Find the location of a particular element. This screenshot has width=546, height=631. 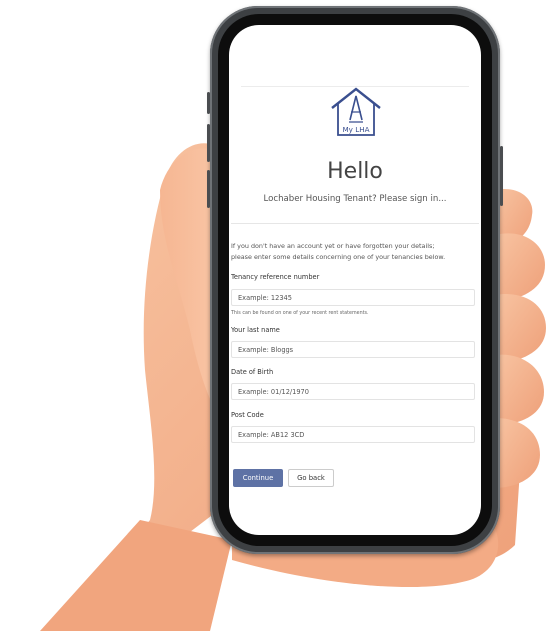

power-button is located at coordinates (501, 176).